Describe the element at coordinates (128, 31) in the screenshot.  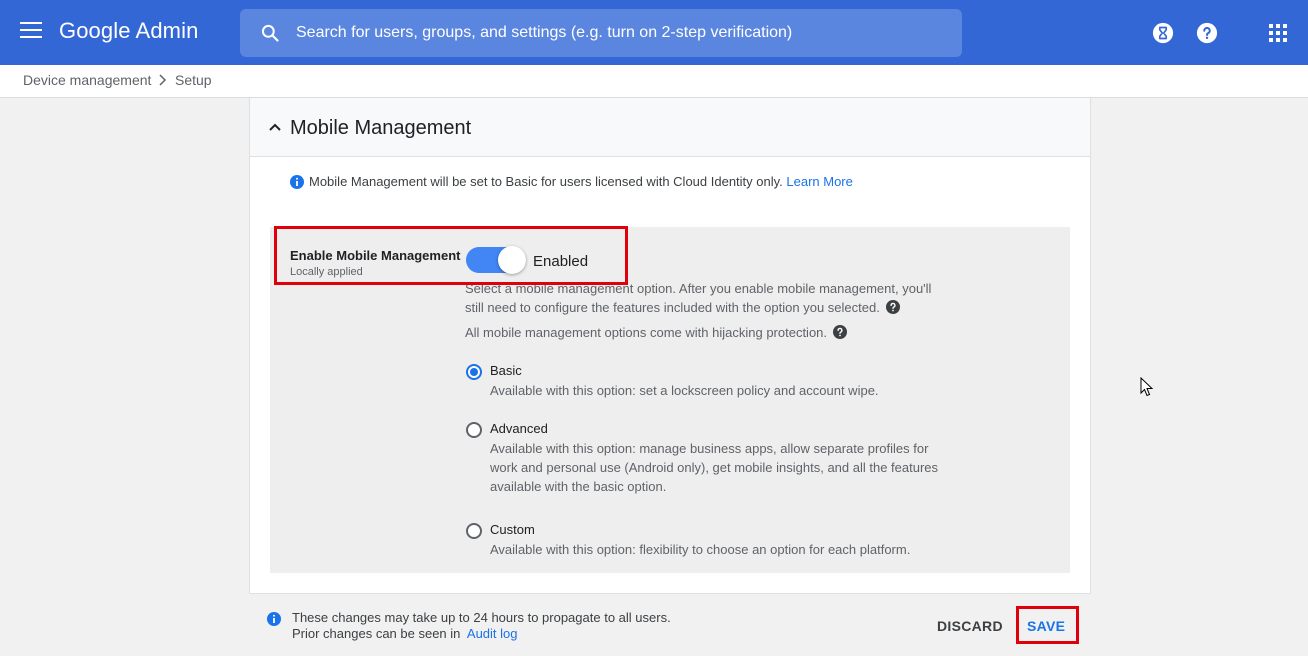
I see `app-title: Google Admin` at that location.